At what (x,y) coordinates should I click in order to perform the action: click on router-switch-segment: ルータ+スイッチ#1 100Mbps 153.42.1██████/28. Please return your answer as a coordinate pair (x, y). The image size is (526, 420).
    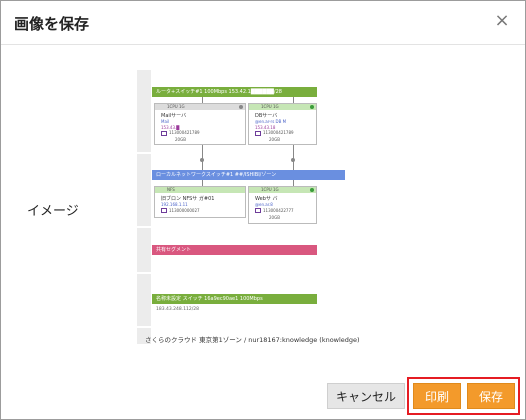
    Looking at the image, I should click on (234, 92).